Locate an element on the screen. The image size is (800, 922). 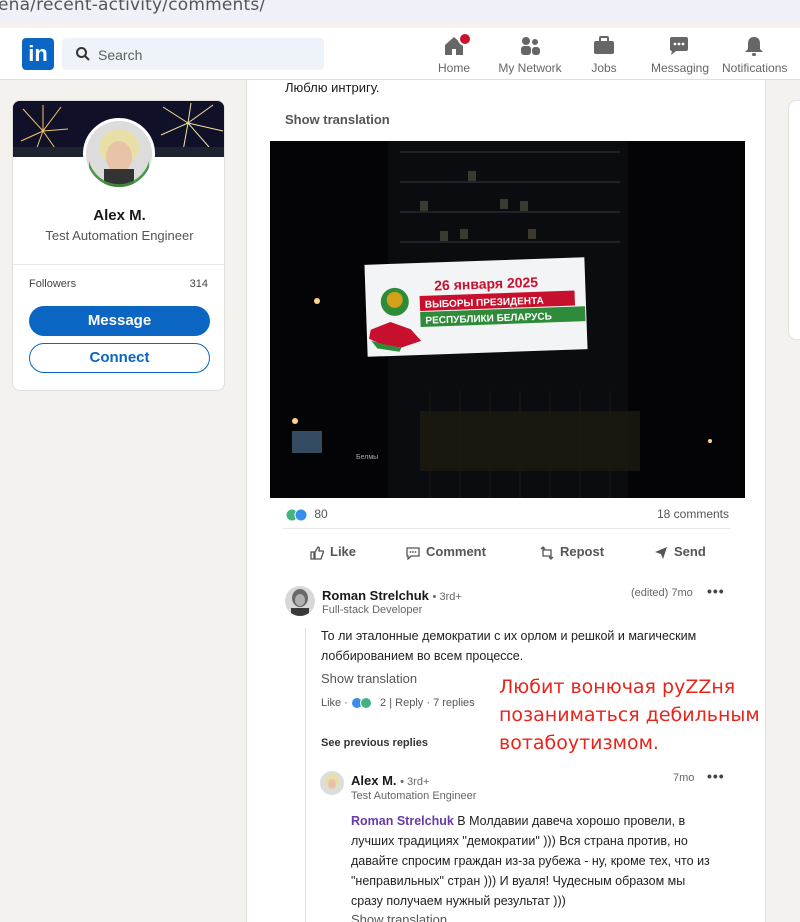
post-text: Люблю интригу. is located at coordinates (332, 87).